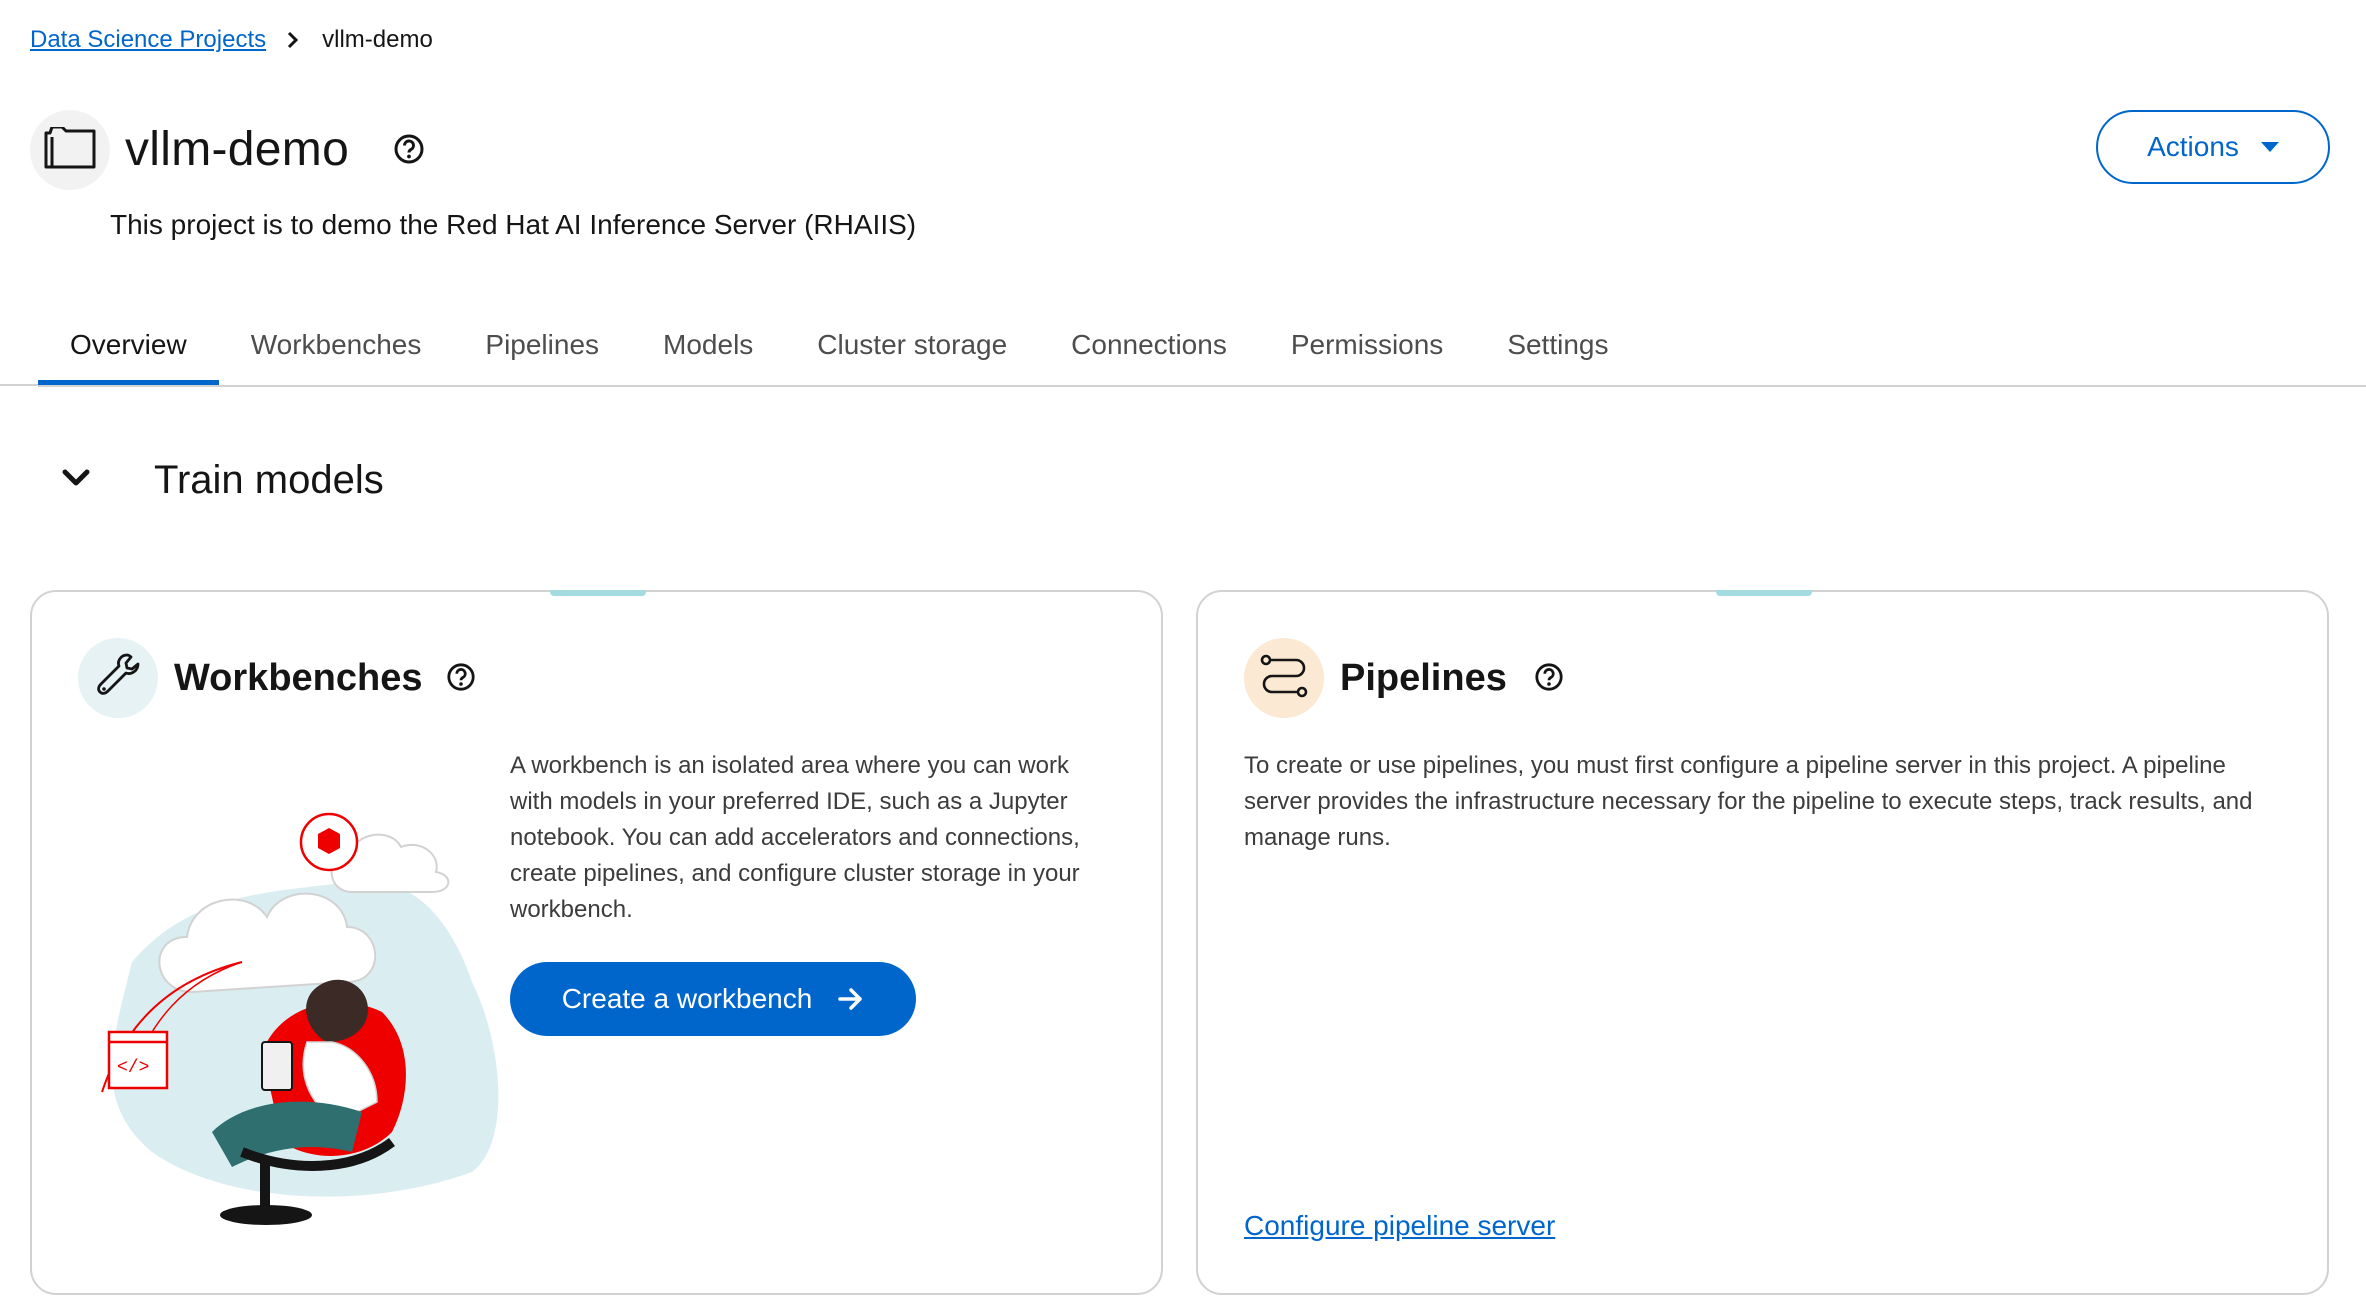 Image resolution: width=2366 pixels, height=1316 pixels. I want to click on actions-dropdown-button: Actions, so click(2213, 147).